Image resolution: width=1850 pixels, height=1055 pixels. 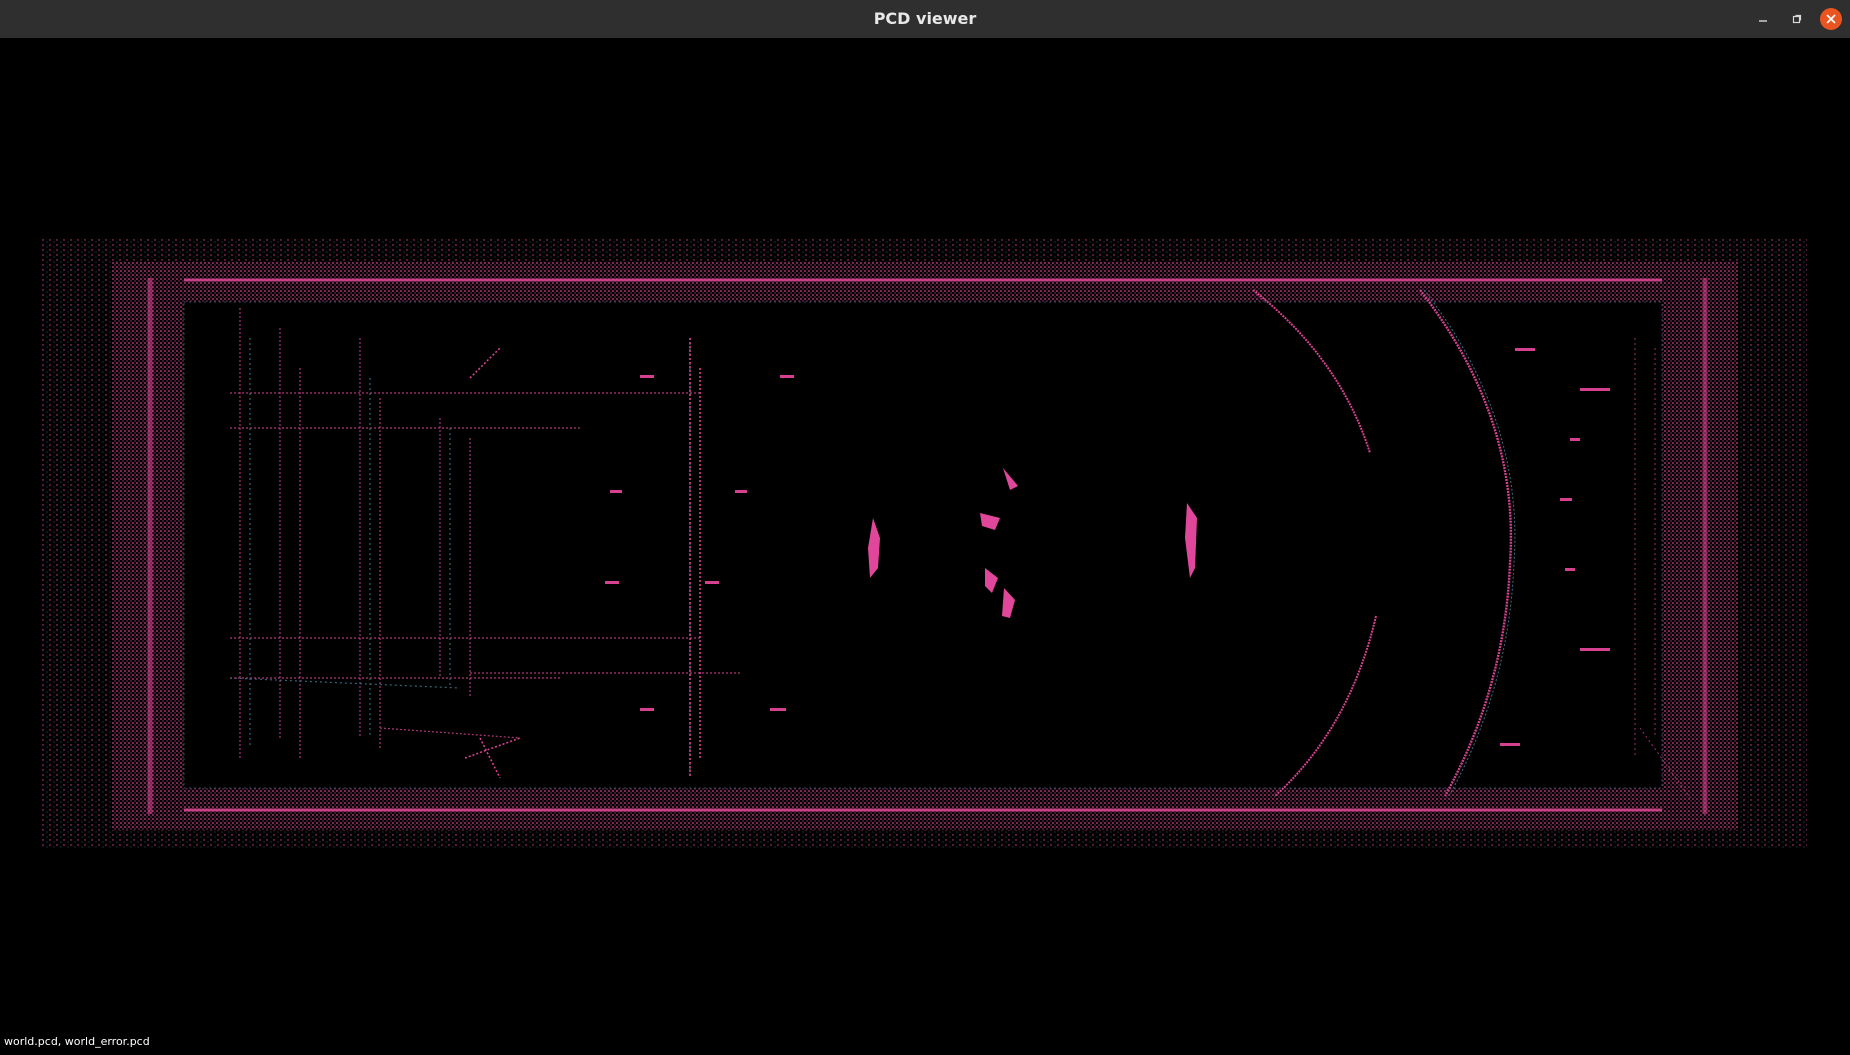 I want to click on minimize-icon, so click(x=1763, y=21).